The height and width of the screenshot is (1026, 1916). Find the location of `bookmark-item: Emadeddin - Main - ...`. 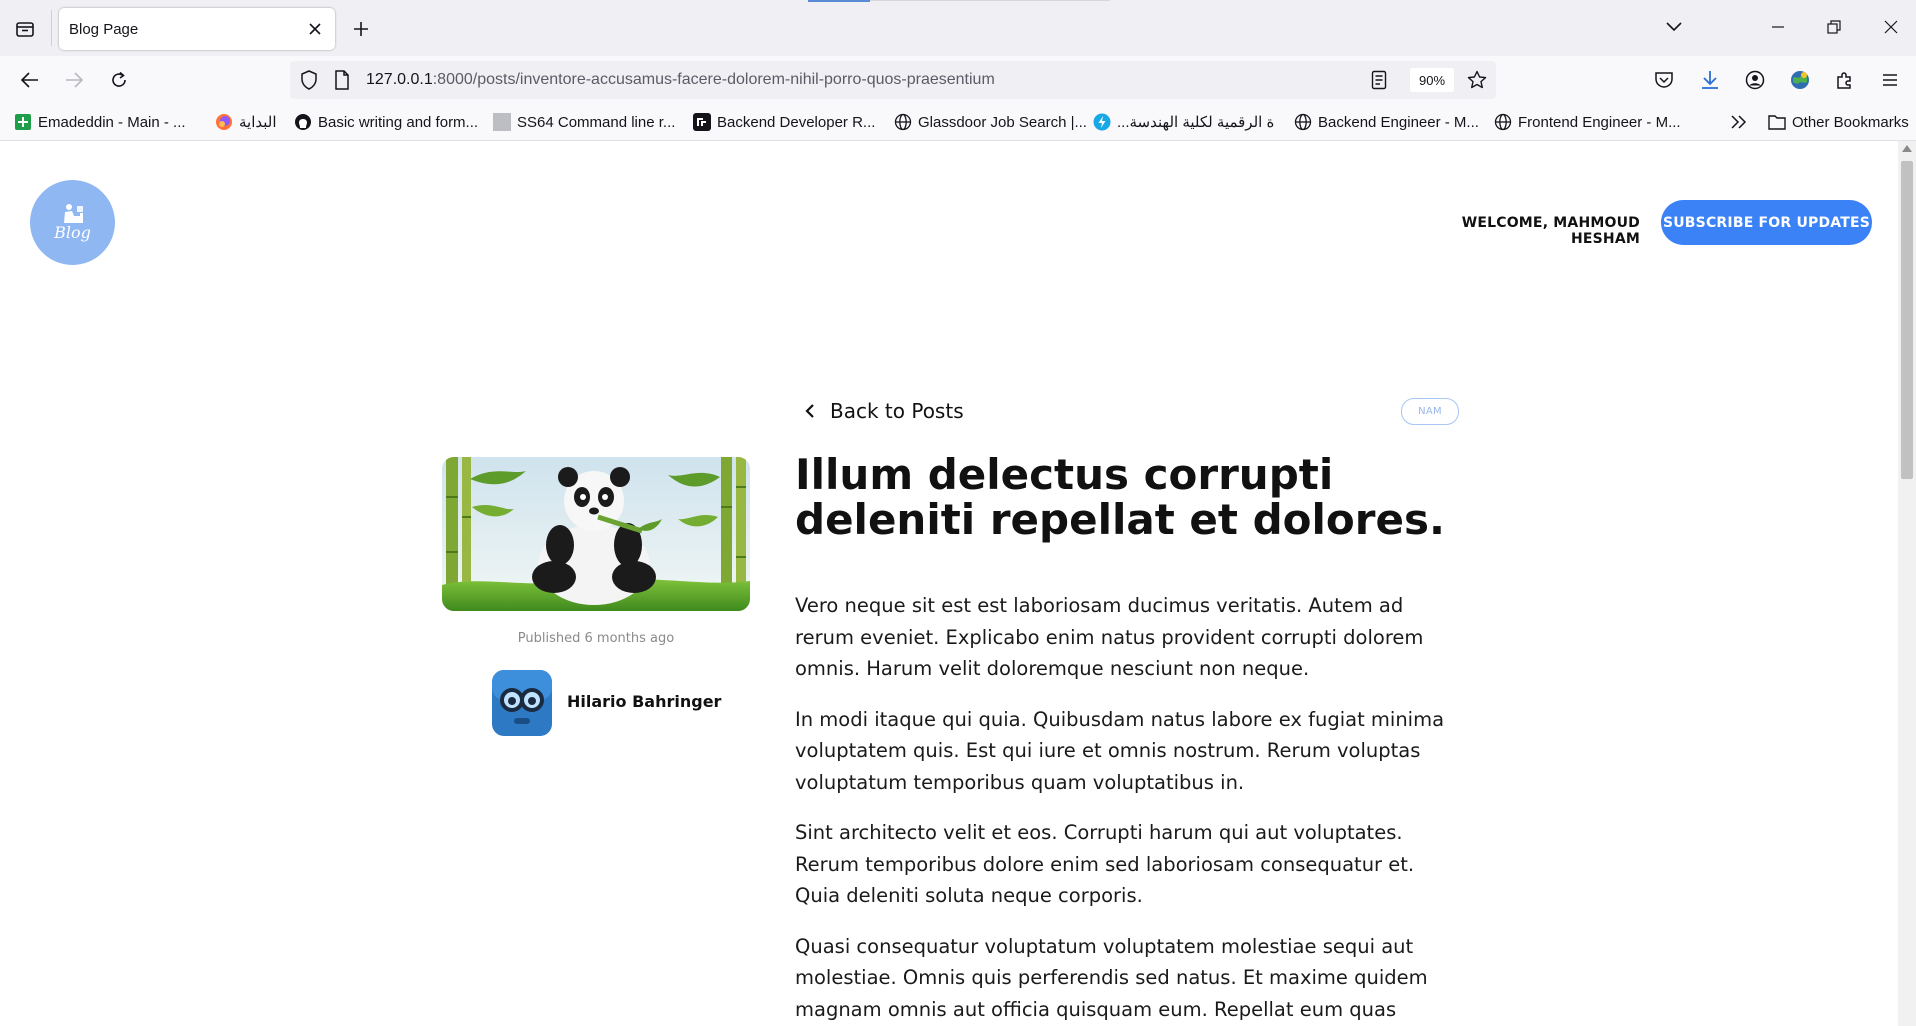

bookmark-item: Emadeddin - Main - ... is located at coordinates (100, 122).